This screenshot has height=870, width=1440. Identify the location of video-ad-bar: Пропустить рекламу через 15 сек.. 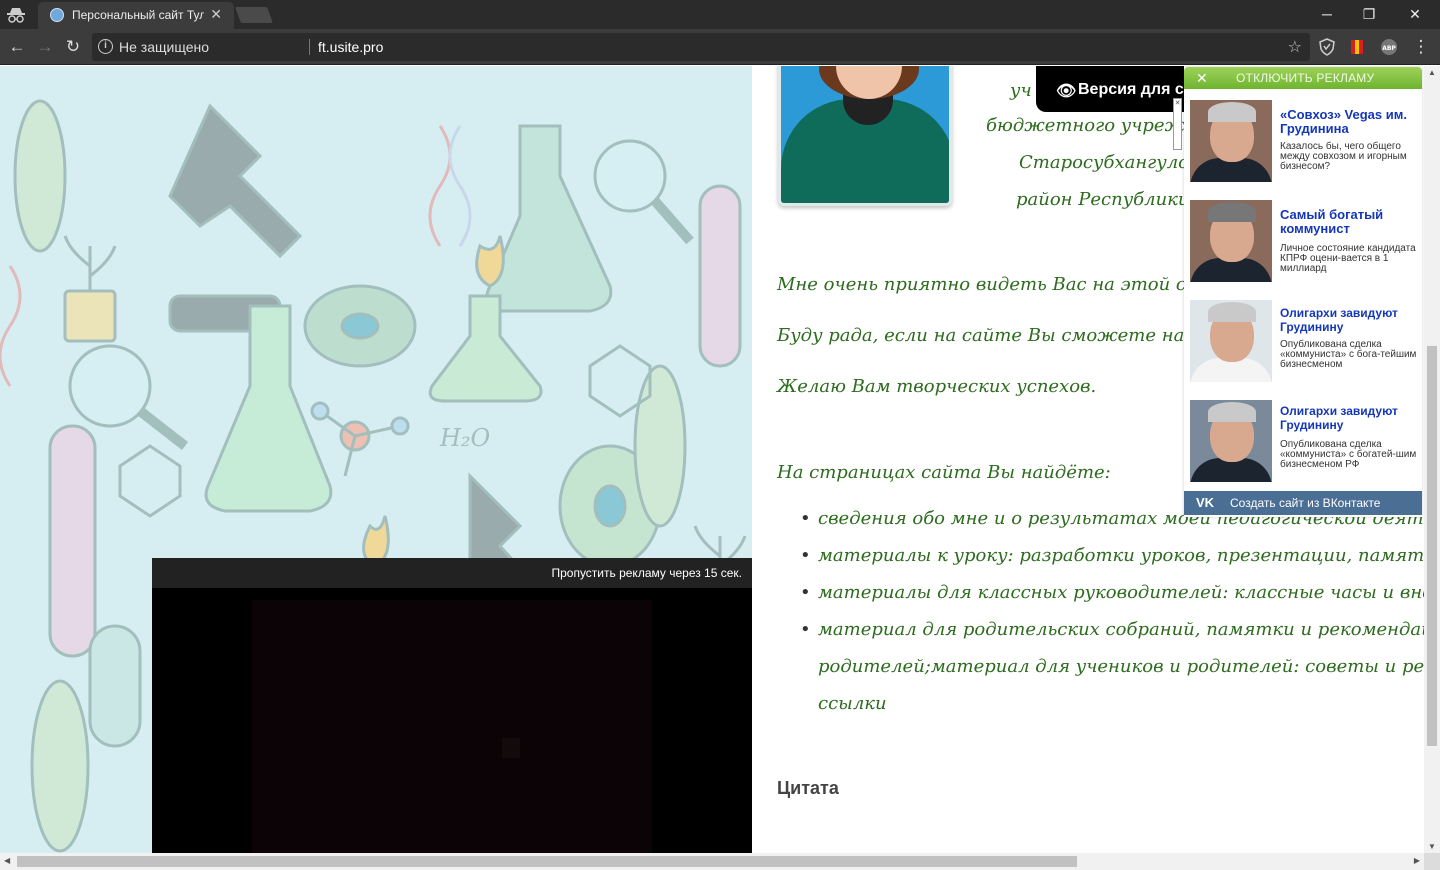
(452, 573).